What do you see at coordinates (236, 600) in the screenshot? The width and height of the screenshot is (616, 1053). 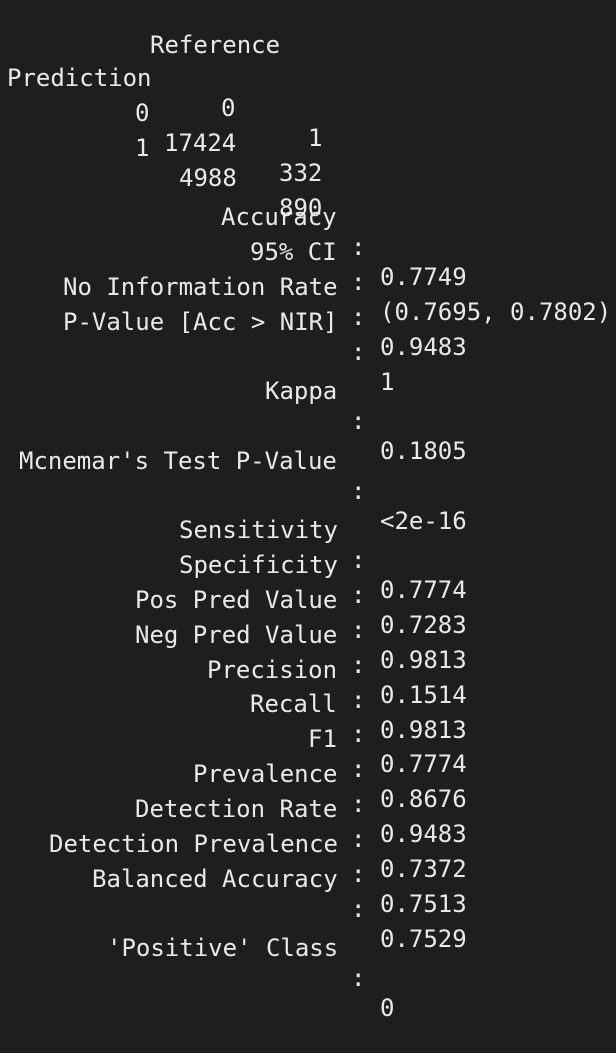 I see `stat-label: Pos Pred Value` at bounding box center [236, 600].